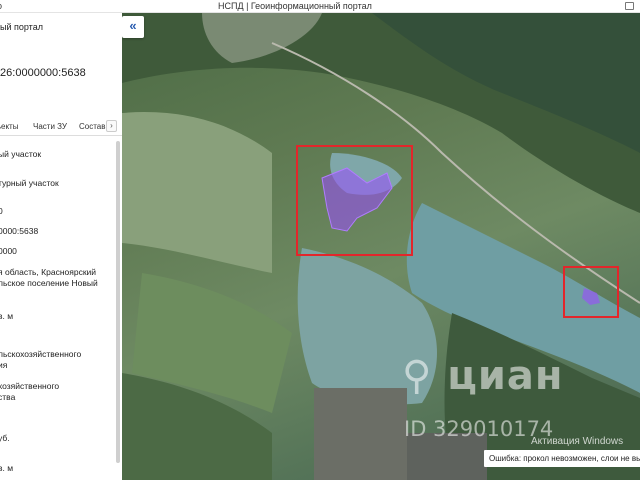 The image size is (640, 480). Describe the element at coordinates (50, 126) in the screenshot. I see `tab-parcel-parts: Части ЗУ` at that location.